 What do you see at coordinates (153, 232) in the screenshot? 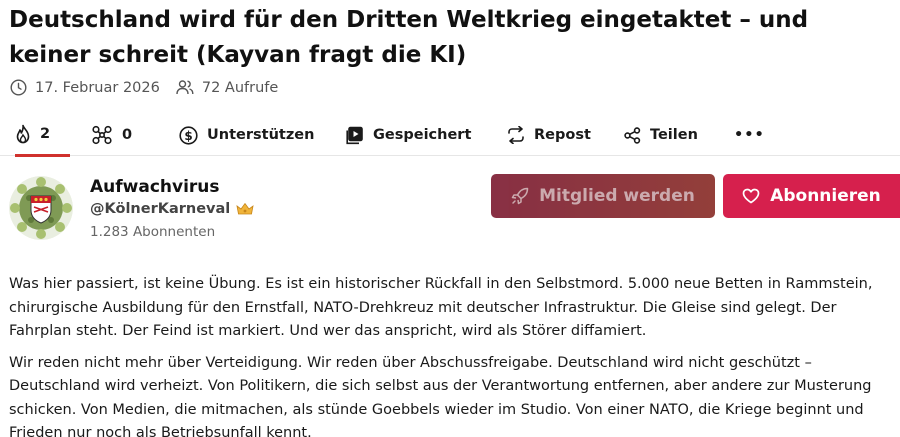
I see `subscriber-count: 1.283 Abonnenten` at bounding box center [153, 232].